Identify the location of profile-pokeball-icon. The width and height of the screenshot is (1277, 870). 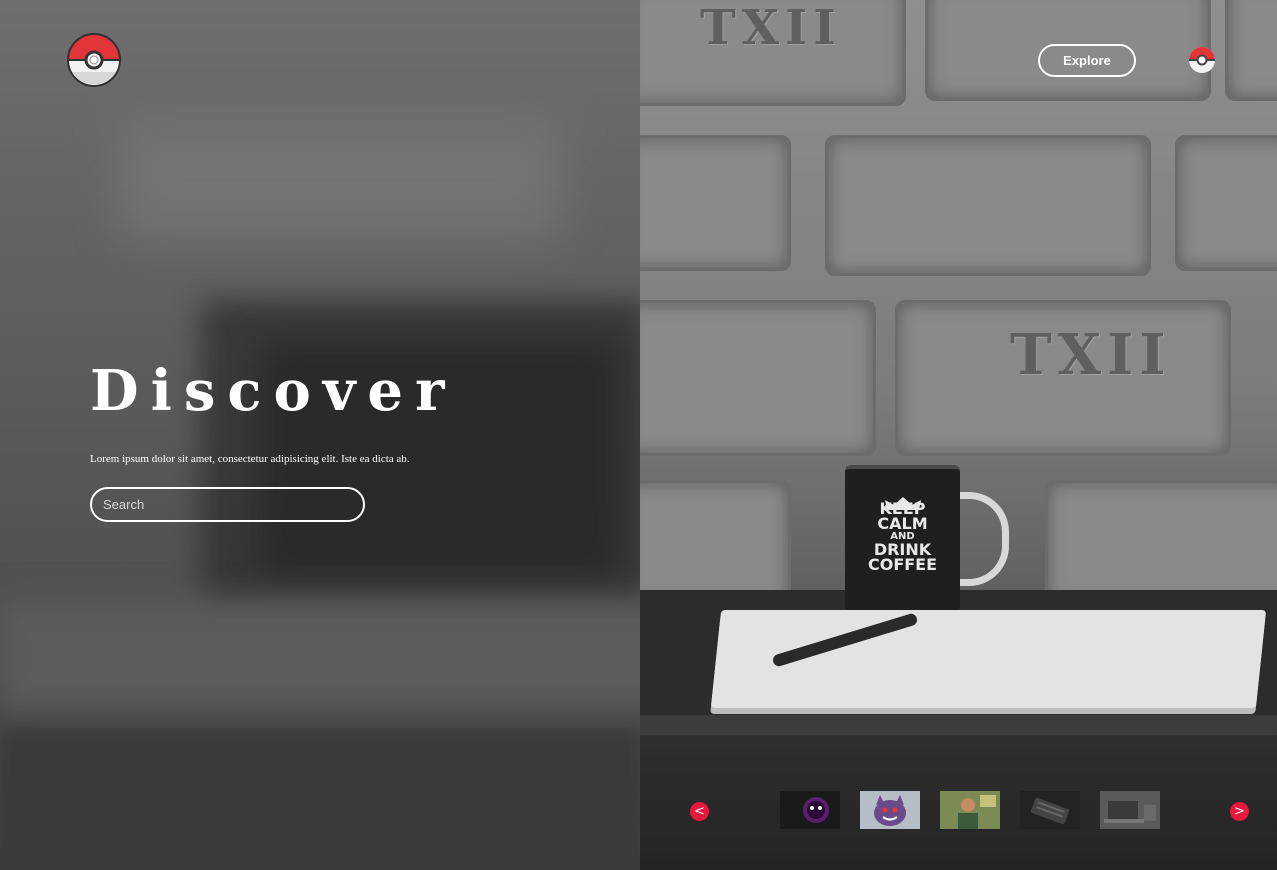
(1202, 60).